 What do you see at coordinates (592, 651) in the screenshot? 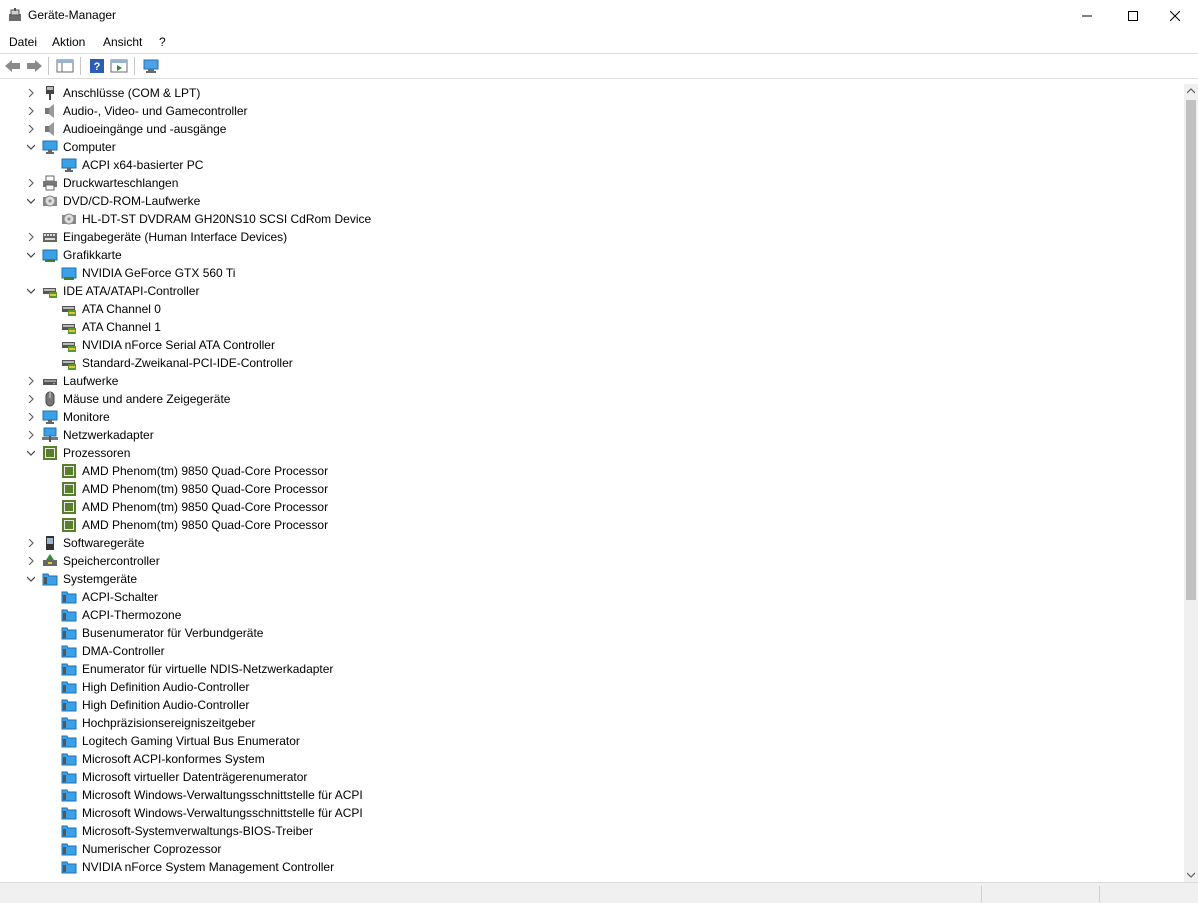
I see `tree-device: DMA-Controller` at bounding box center [592, 651].